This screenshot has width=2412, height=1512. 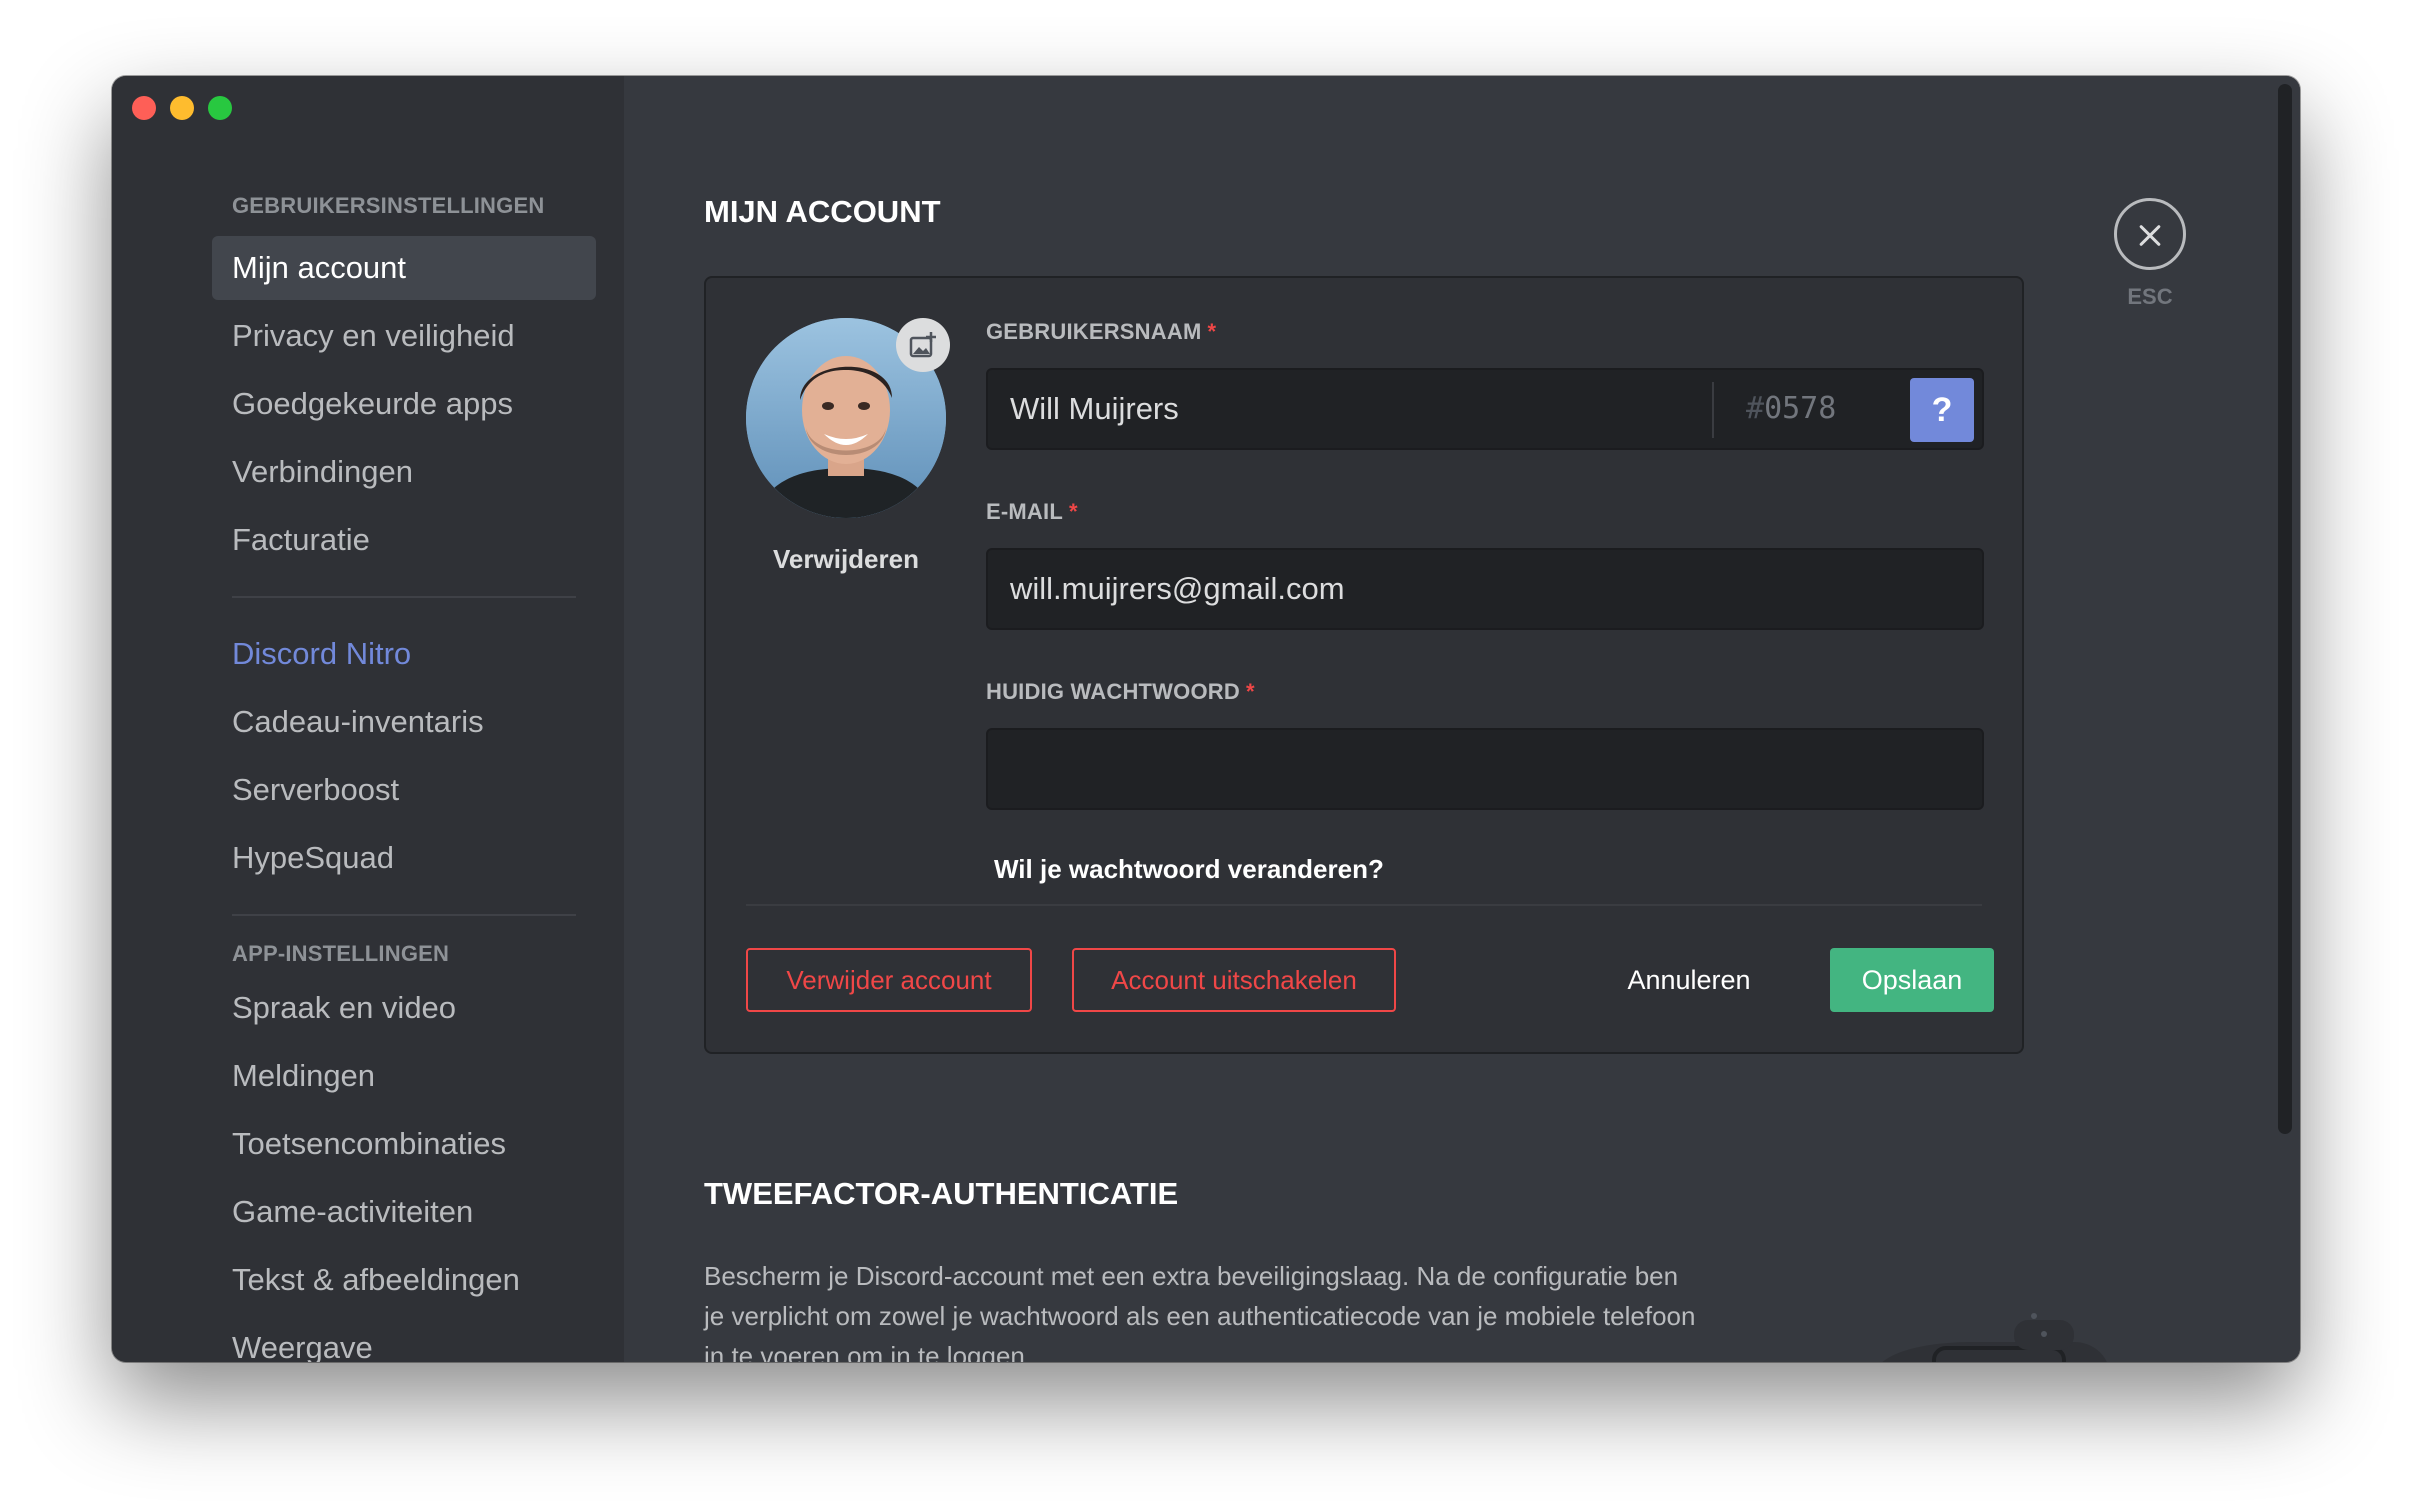 What do you see at coordinates (1689, 980) in the screenshot?
I see `cancel-button: Annuleren` at bounding box center [1689, 980].